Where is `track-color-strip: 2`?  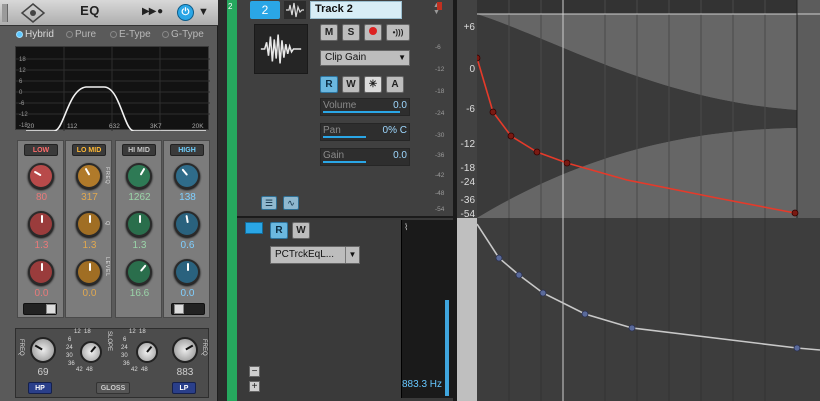 track-color-strip: 2 is located at coordinates (232, 200).